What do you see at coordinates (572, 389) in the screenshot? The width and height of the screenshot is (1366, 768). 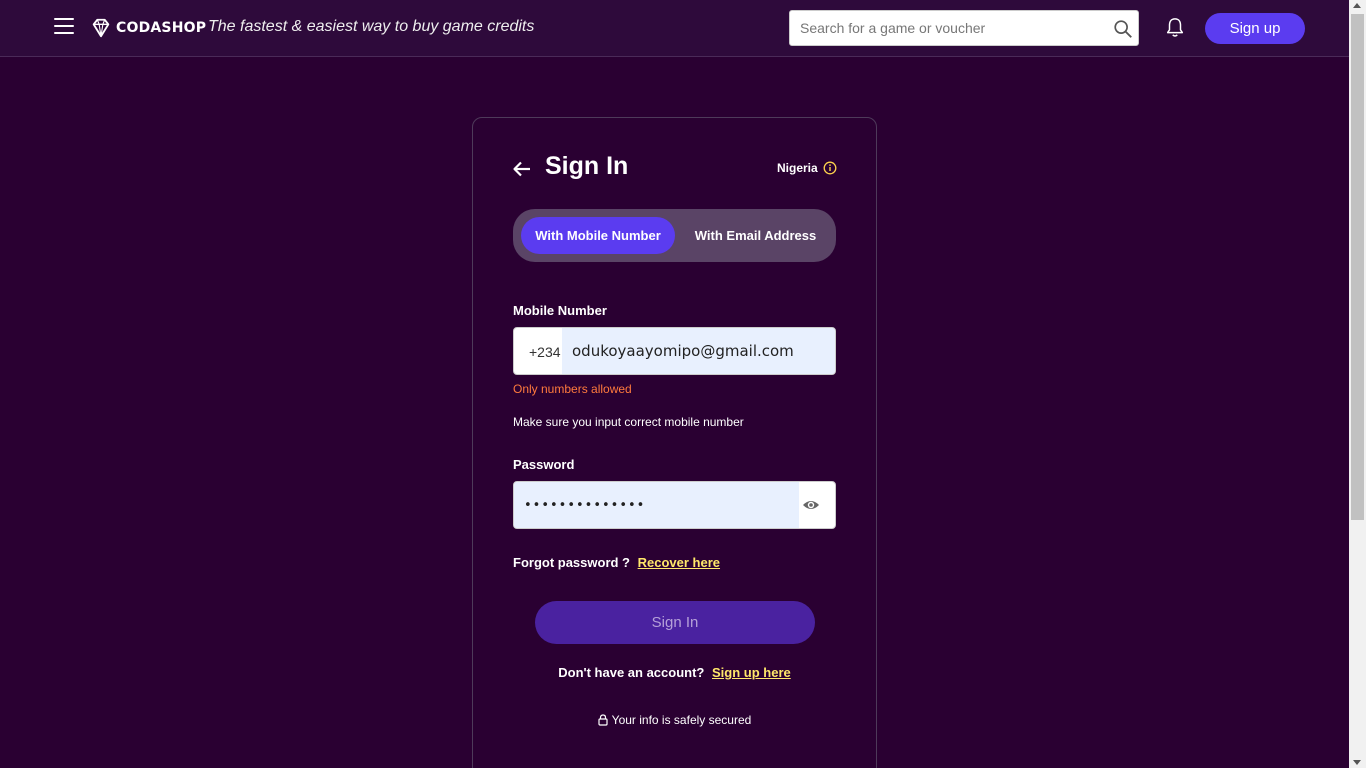 I see `mobile-error-message: Only numbers allowed` at bounding box center [572, 389].